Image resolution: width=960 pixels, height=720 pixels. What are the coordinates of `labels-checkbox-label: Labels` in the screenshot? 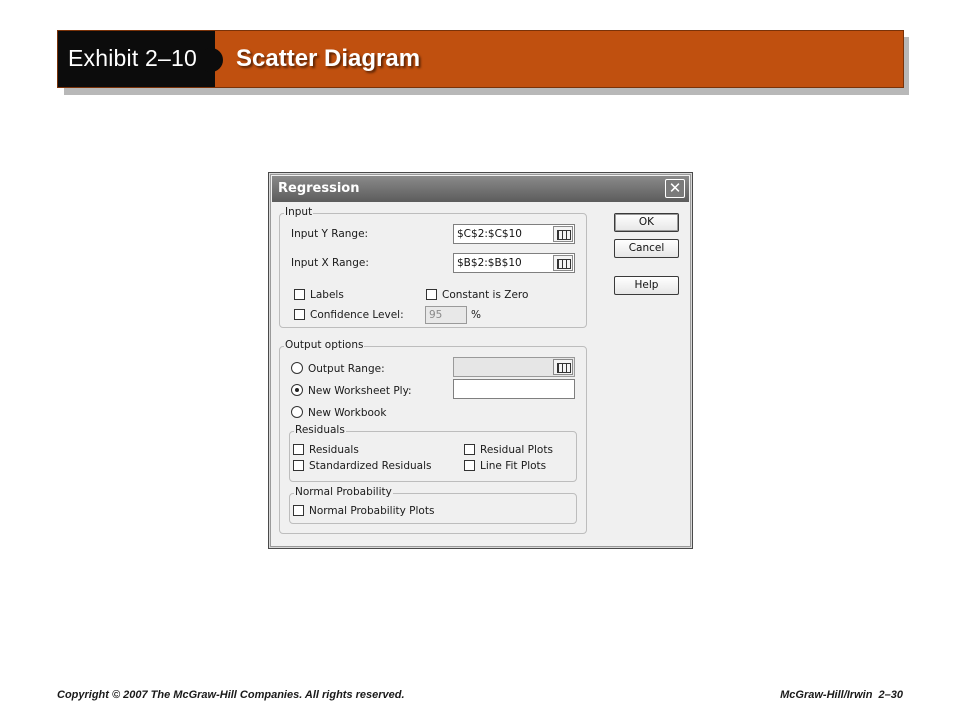 It's located at (327, 295).